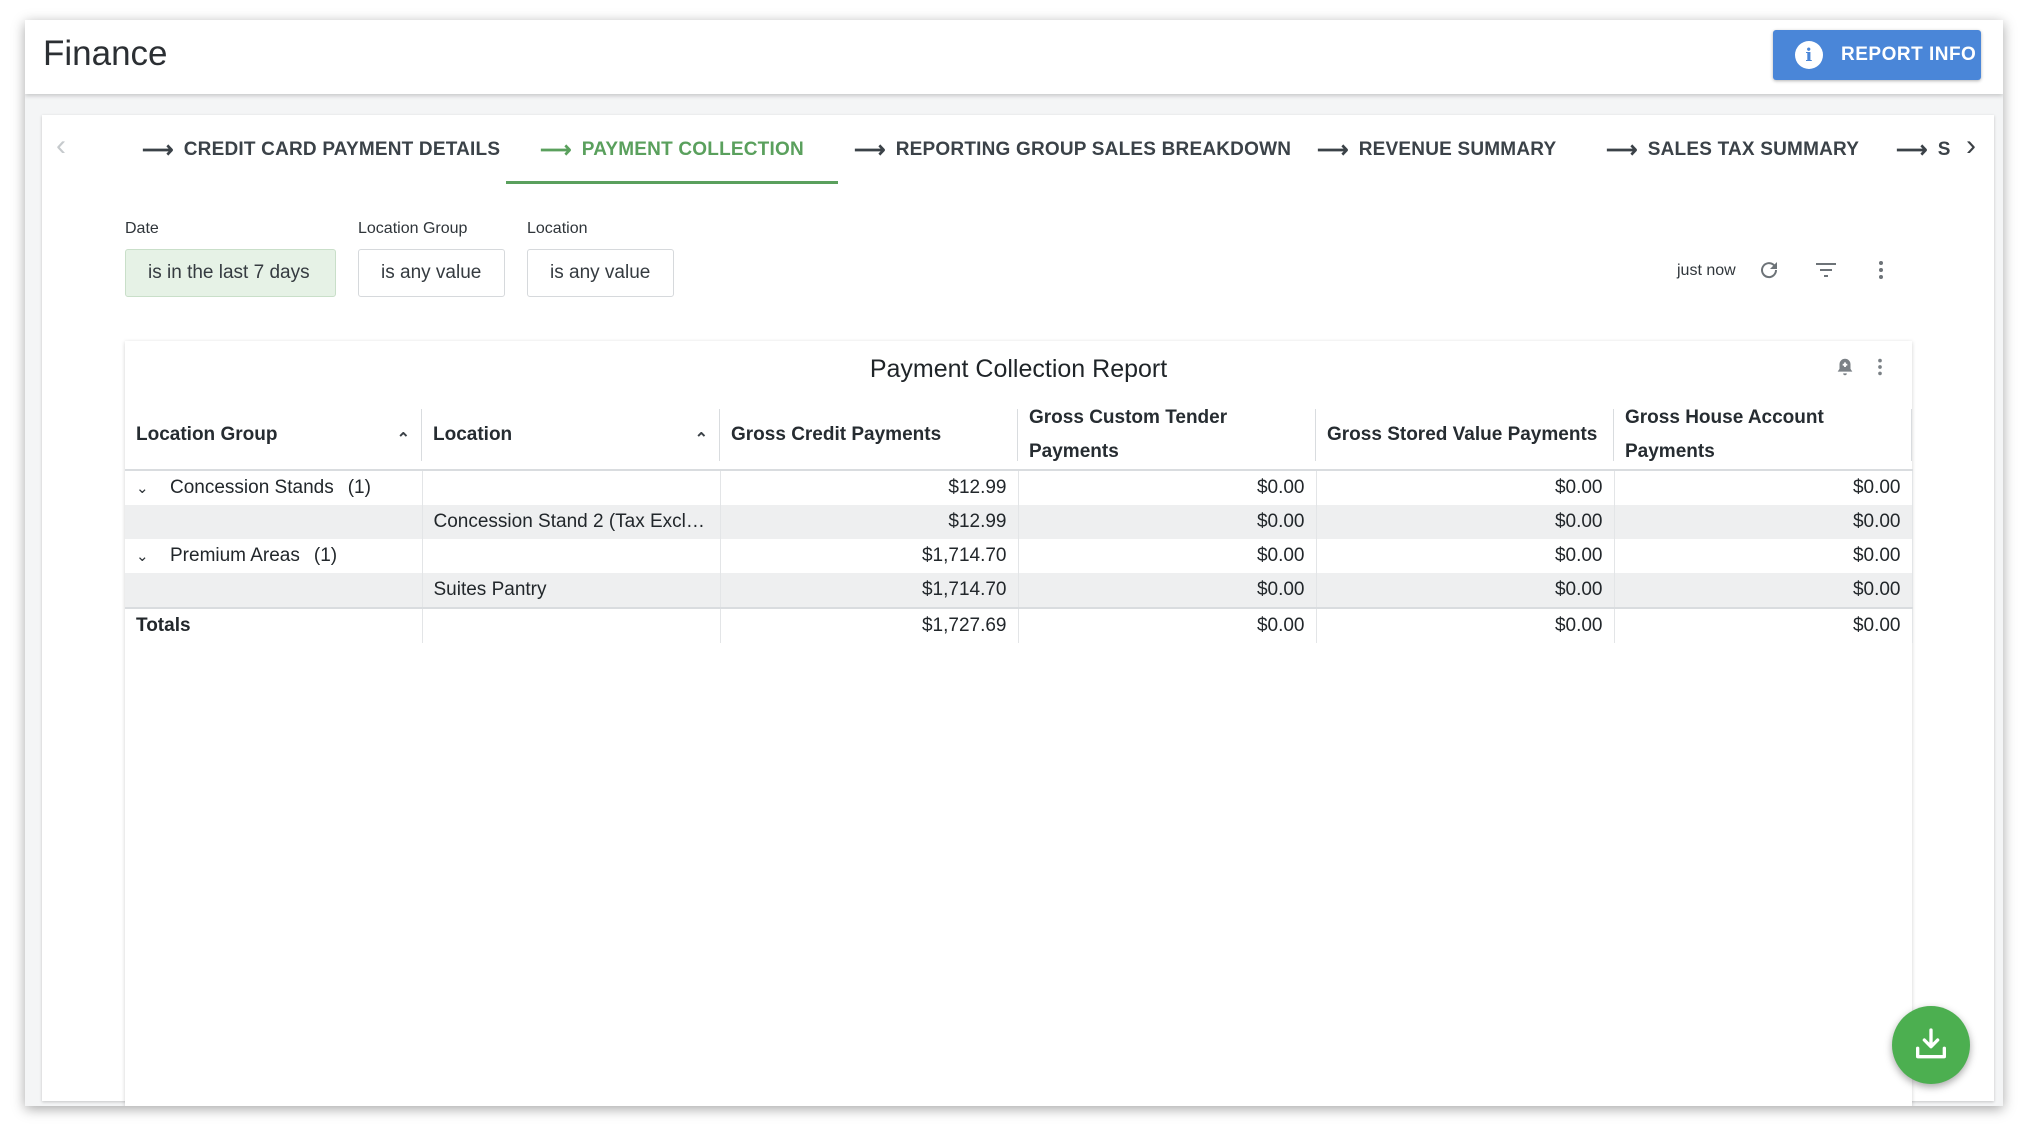 The height and width of the screenshot is (1138, 2028). What do you see at coordinates (1826, 270) in the screenshot?
I see `filter-icon` at bounding box center [1826, 270].